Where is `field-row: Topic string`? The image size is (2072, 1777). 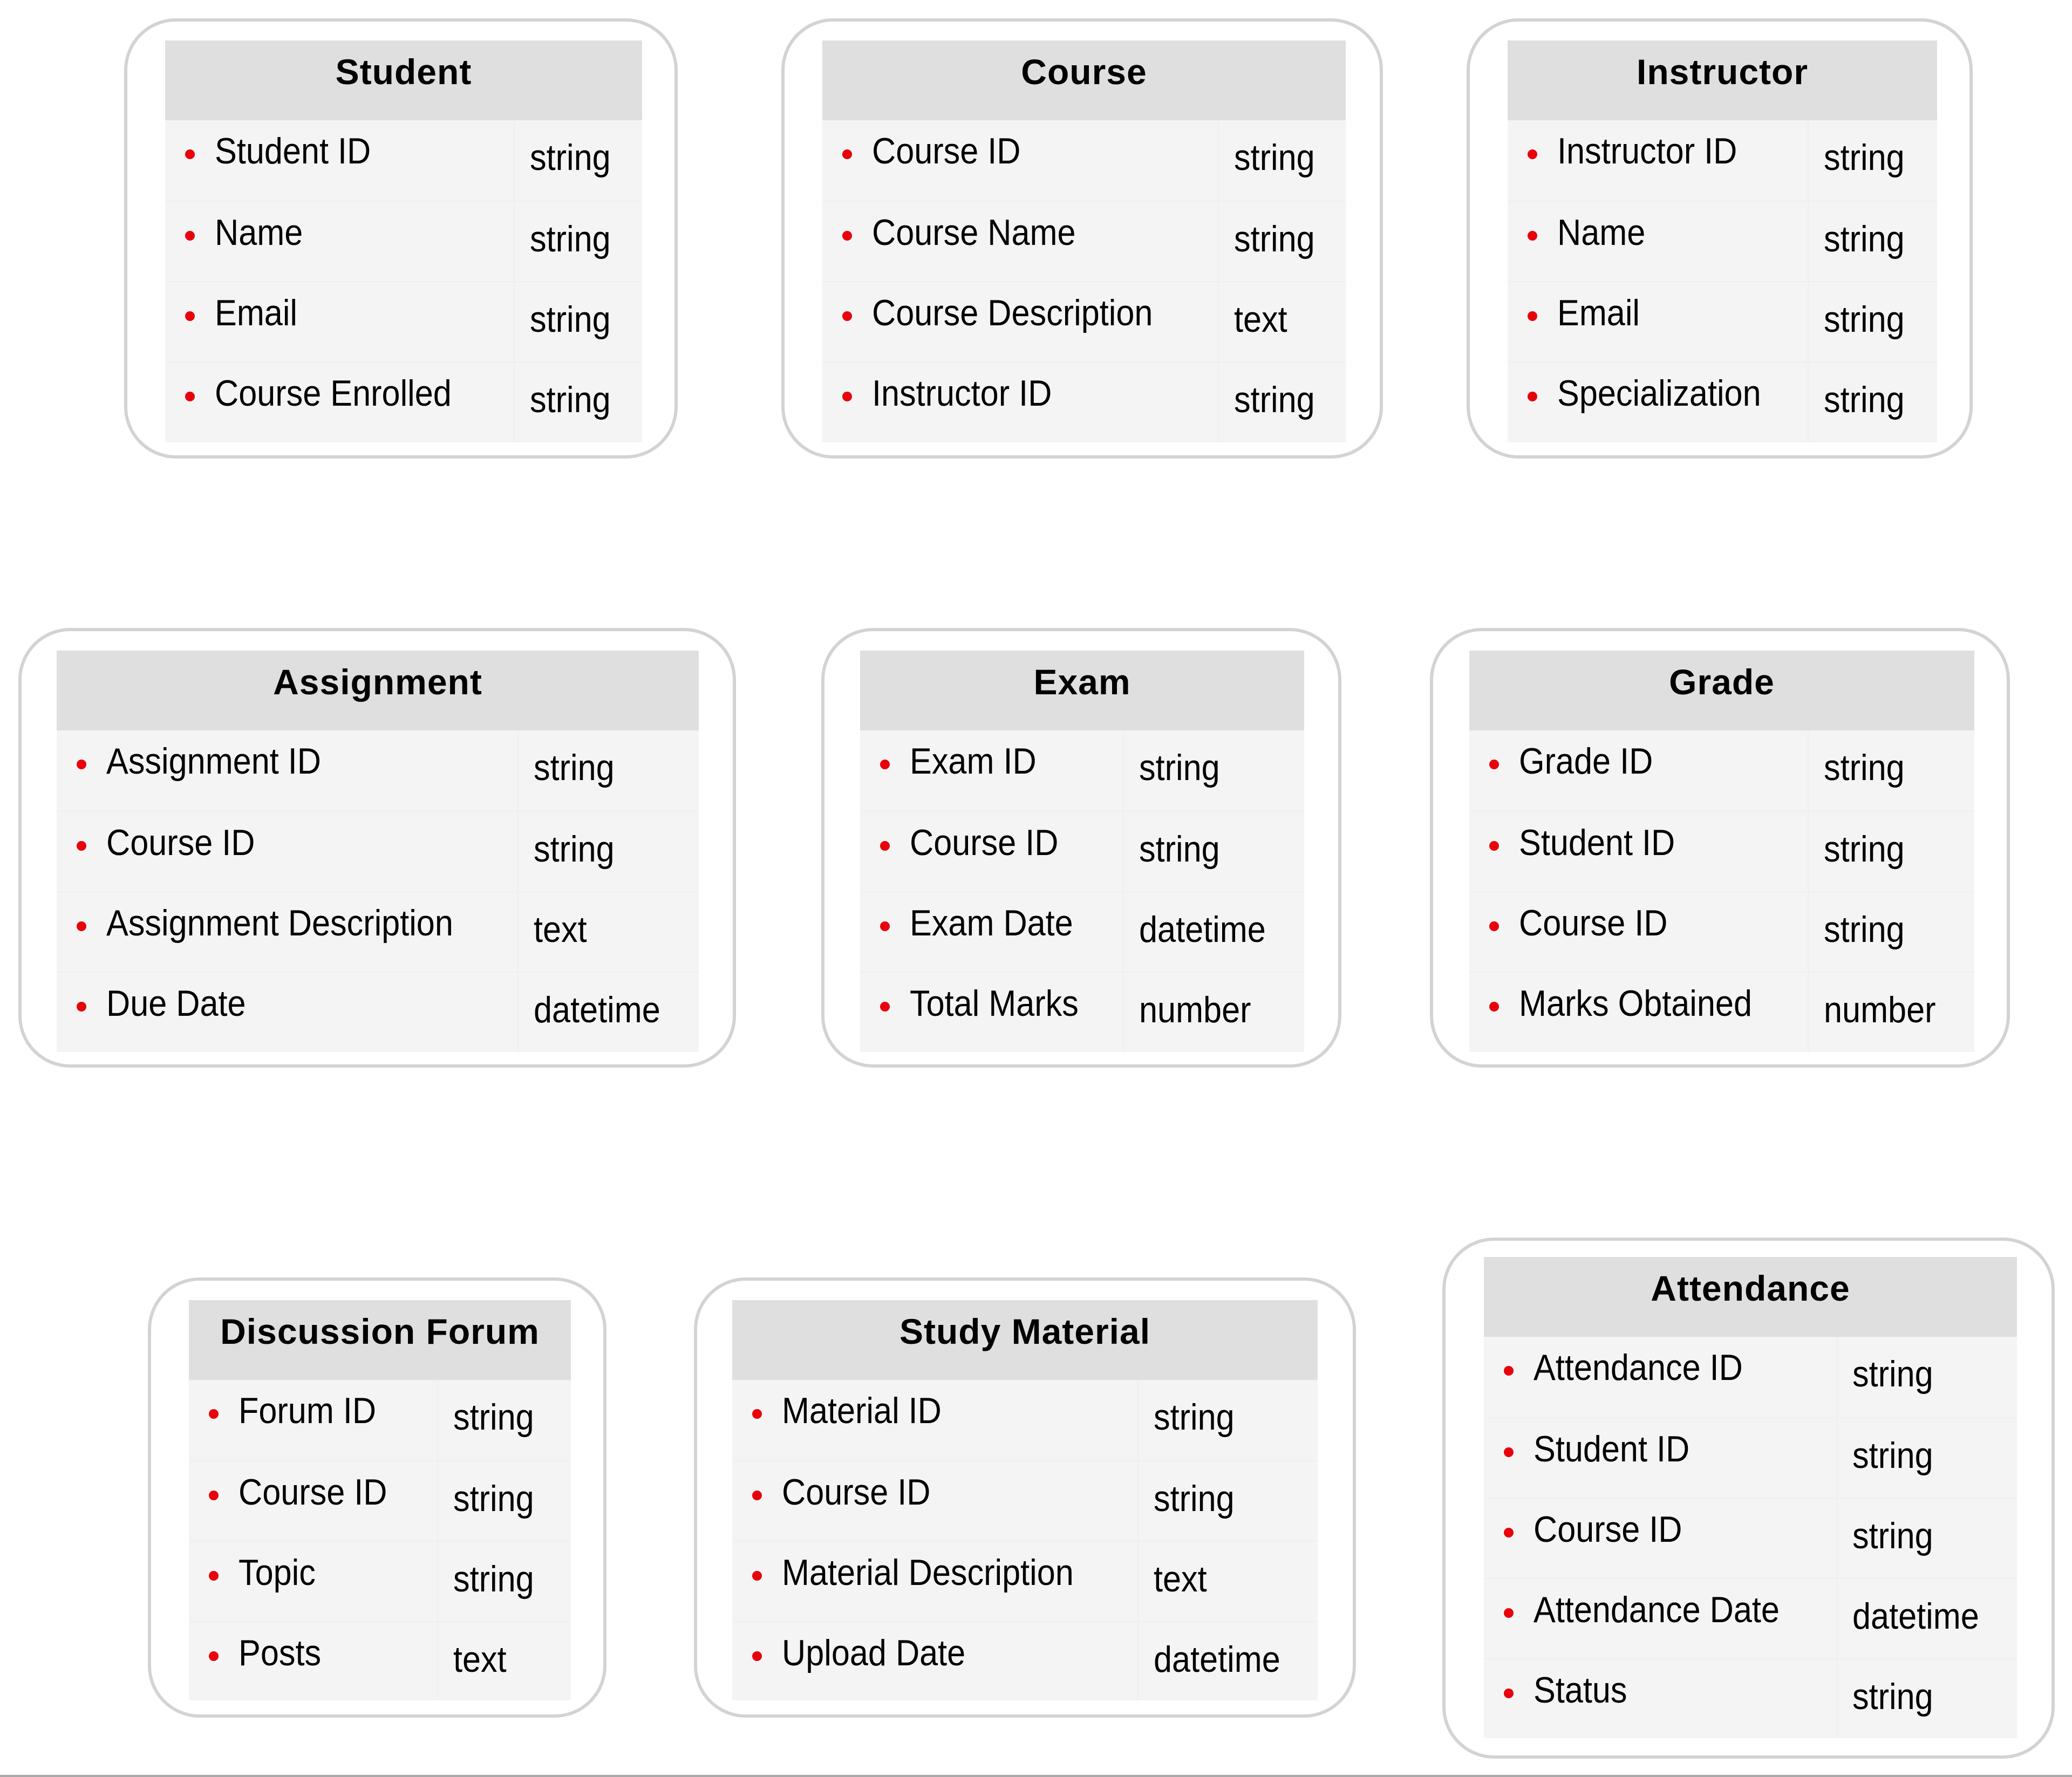 field-row: Topic string is located at coordinates (380, 1581).